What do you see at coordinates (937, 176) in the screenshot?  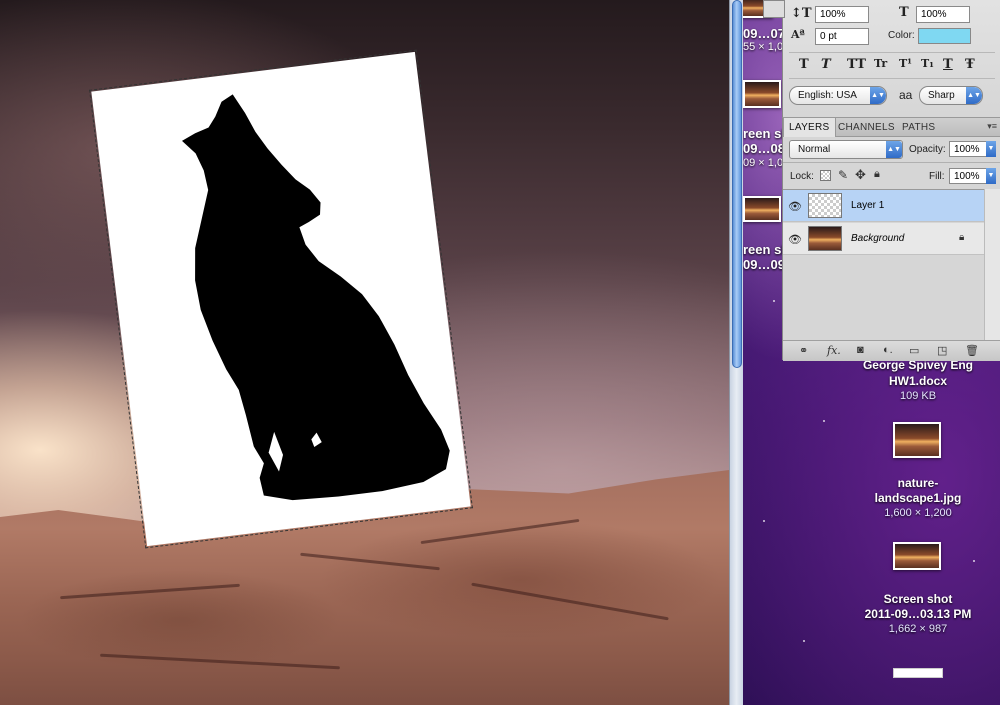 I see `fill-label: Fill:` at bounding box center [937, 176].